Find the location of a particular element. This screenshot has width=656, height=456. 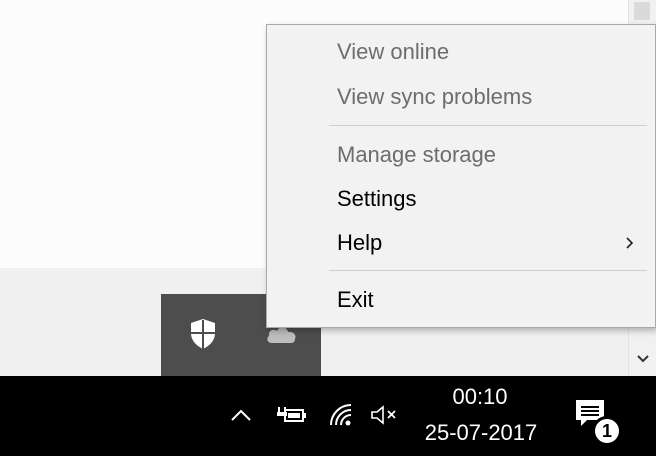

scrollbar-thumb is located at coordinates (642, 11).